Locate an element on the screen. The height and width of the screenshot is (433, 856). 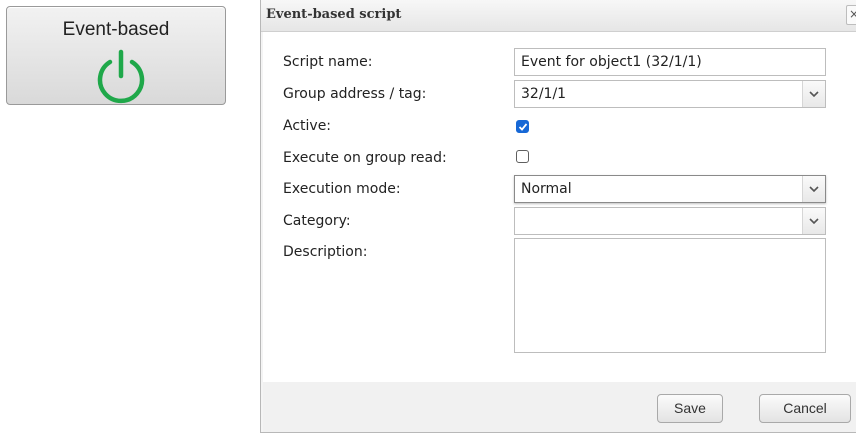
description-textarea is located at coordinates (670, 295).